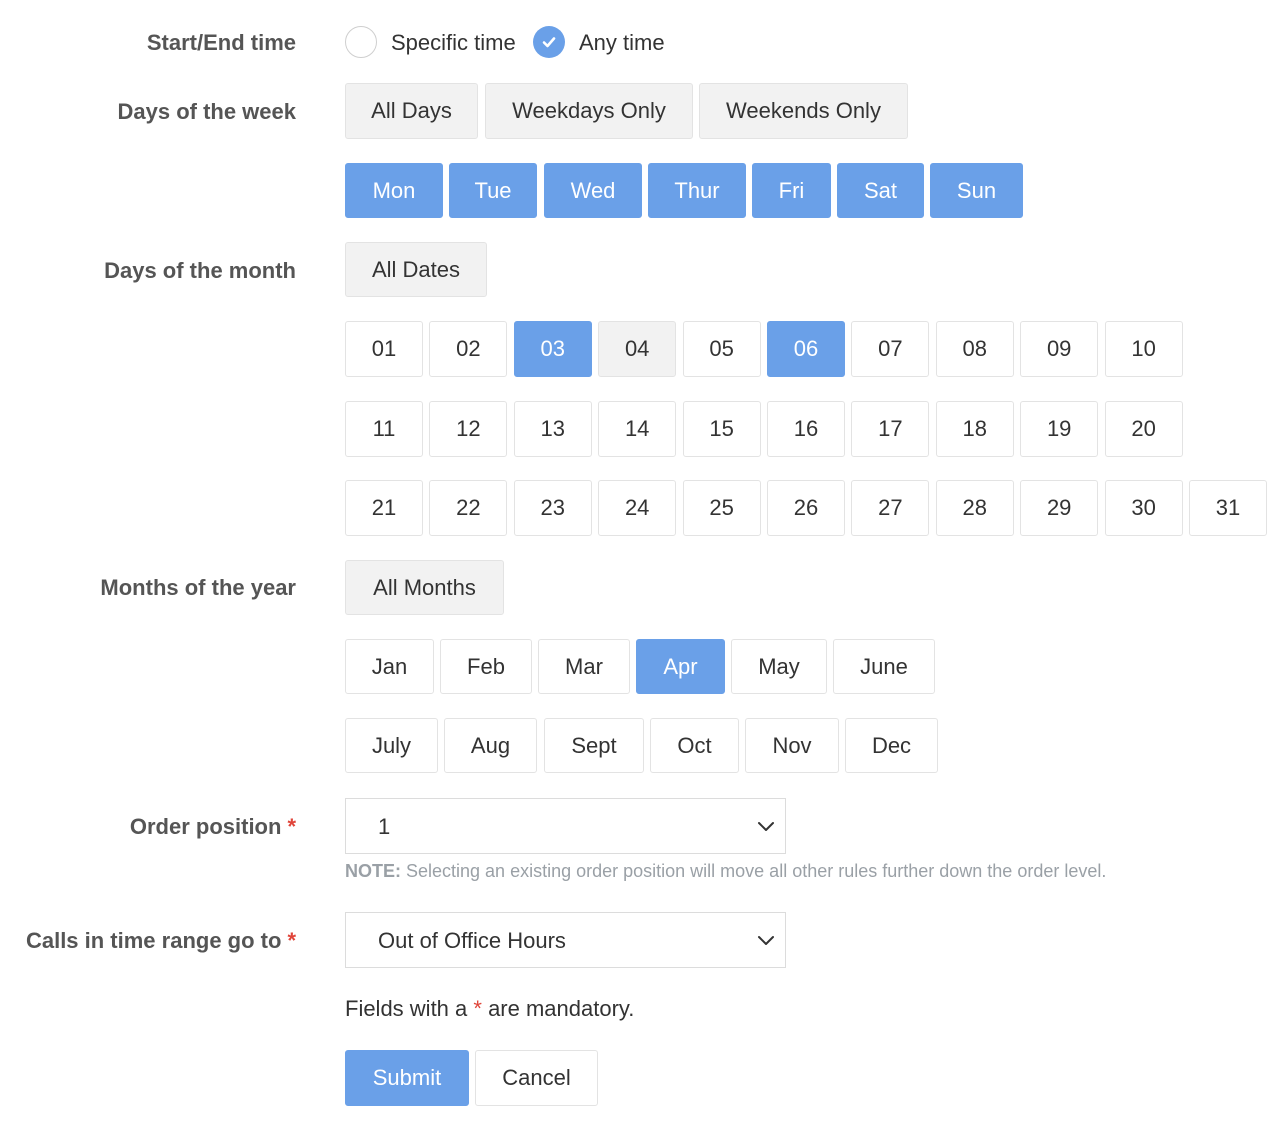 This screenshot has width=1274, height=1128. I want to click on date-29-button: 29, so click(1059, 508).